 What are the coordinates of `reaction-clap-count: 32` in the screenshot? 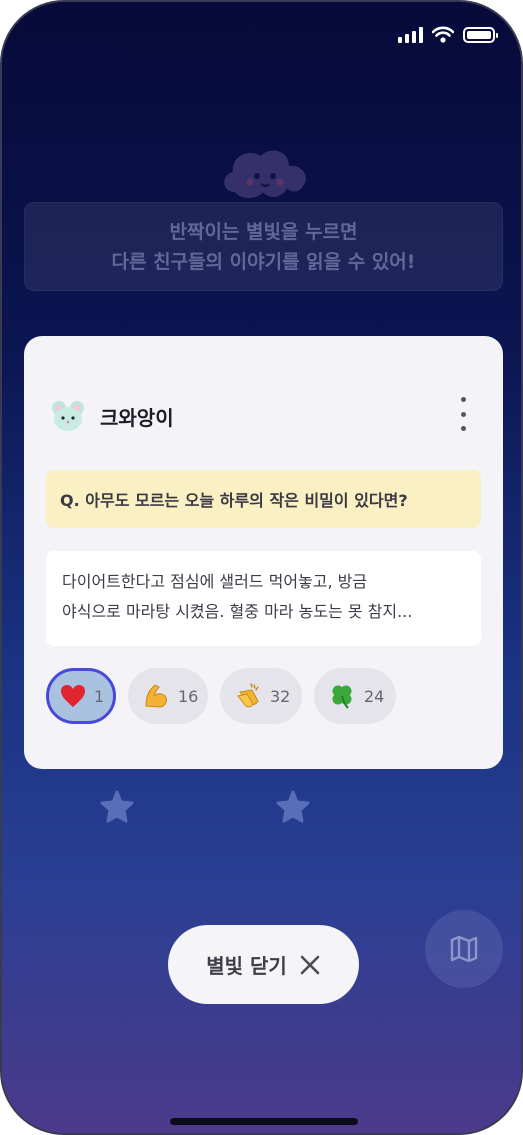 It's located at (280, 696).